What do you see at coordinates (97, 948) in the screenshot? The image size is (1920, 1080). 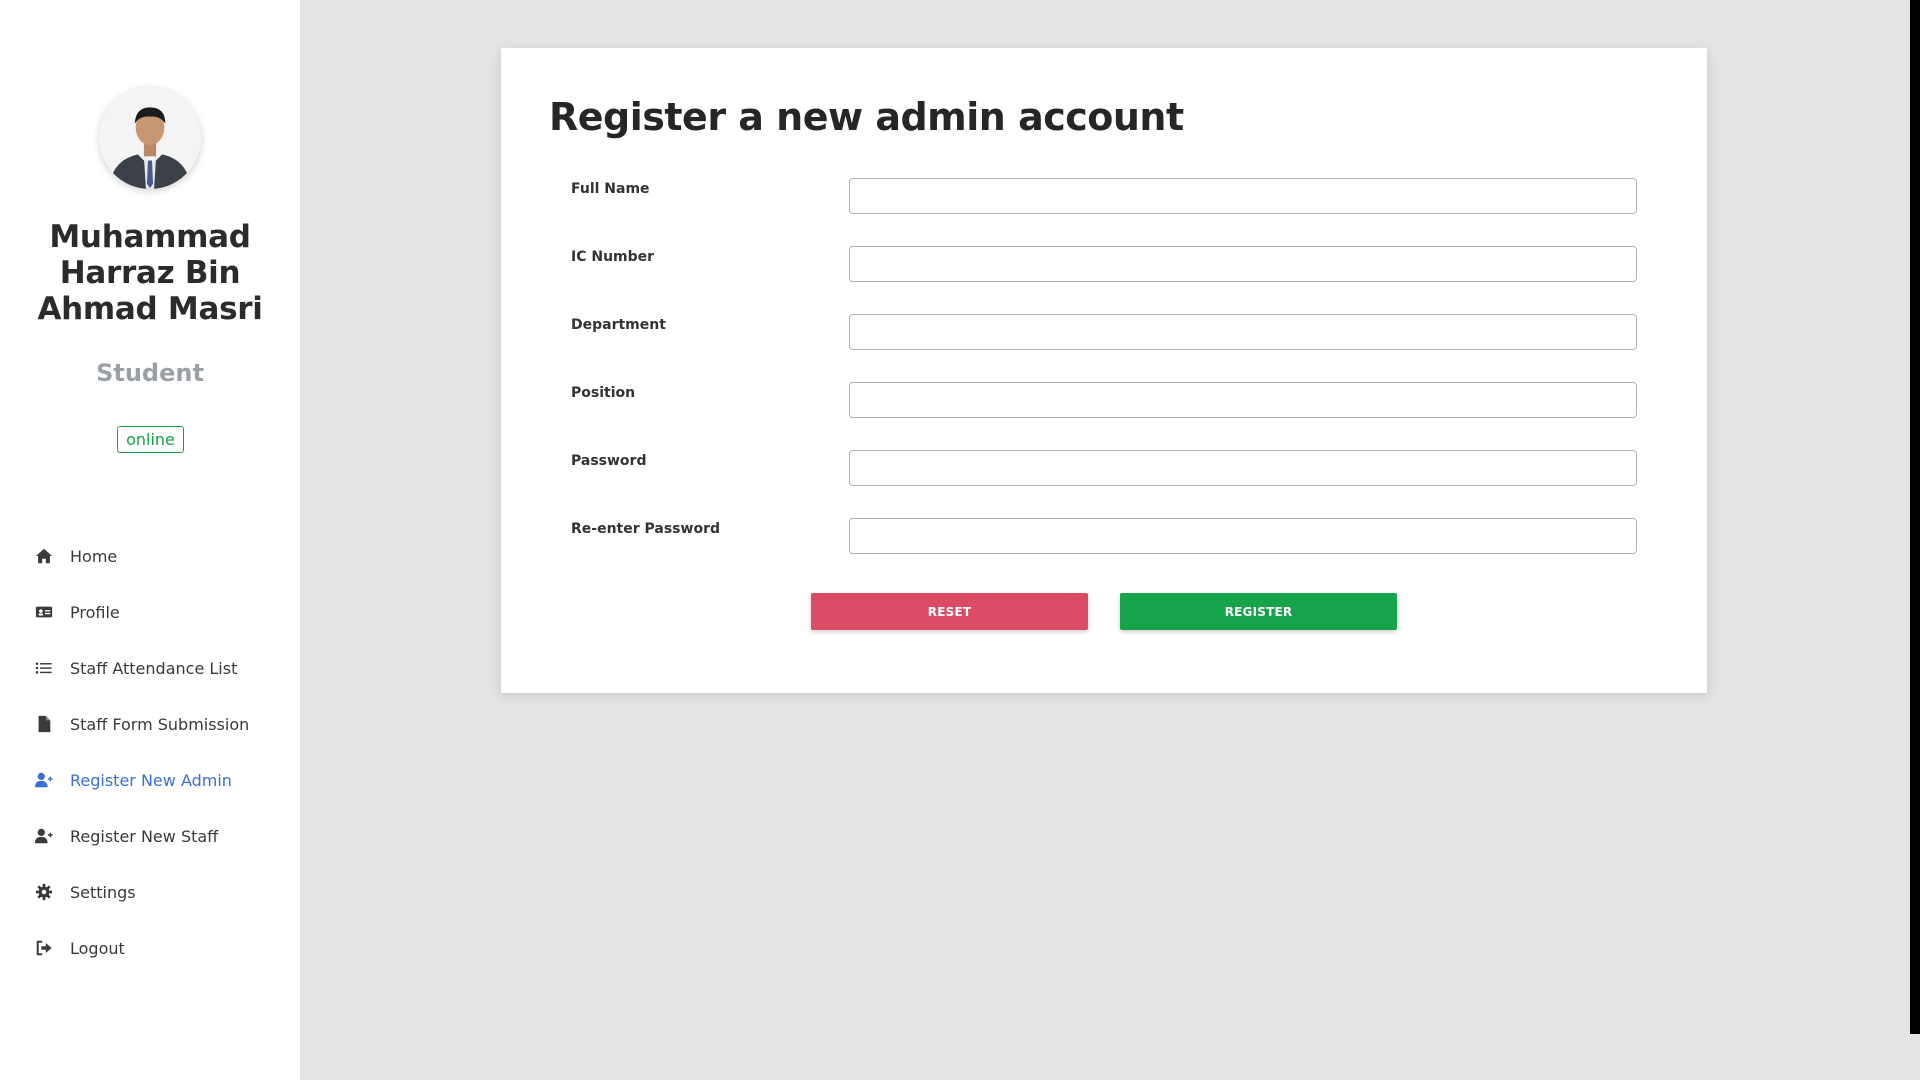 I see `sidebar-item-label: Logout` at bounding box center [97, 948].